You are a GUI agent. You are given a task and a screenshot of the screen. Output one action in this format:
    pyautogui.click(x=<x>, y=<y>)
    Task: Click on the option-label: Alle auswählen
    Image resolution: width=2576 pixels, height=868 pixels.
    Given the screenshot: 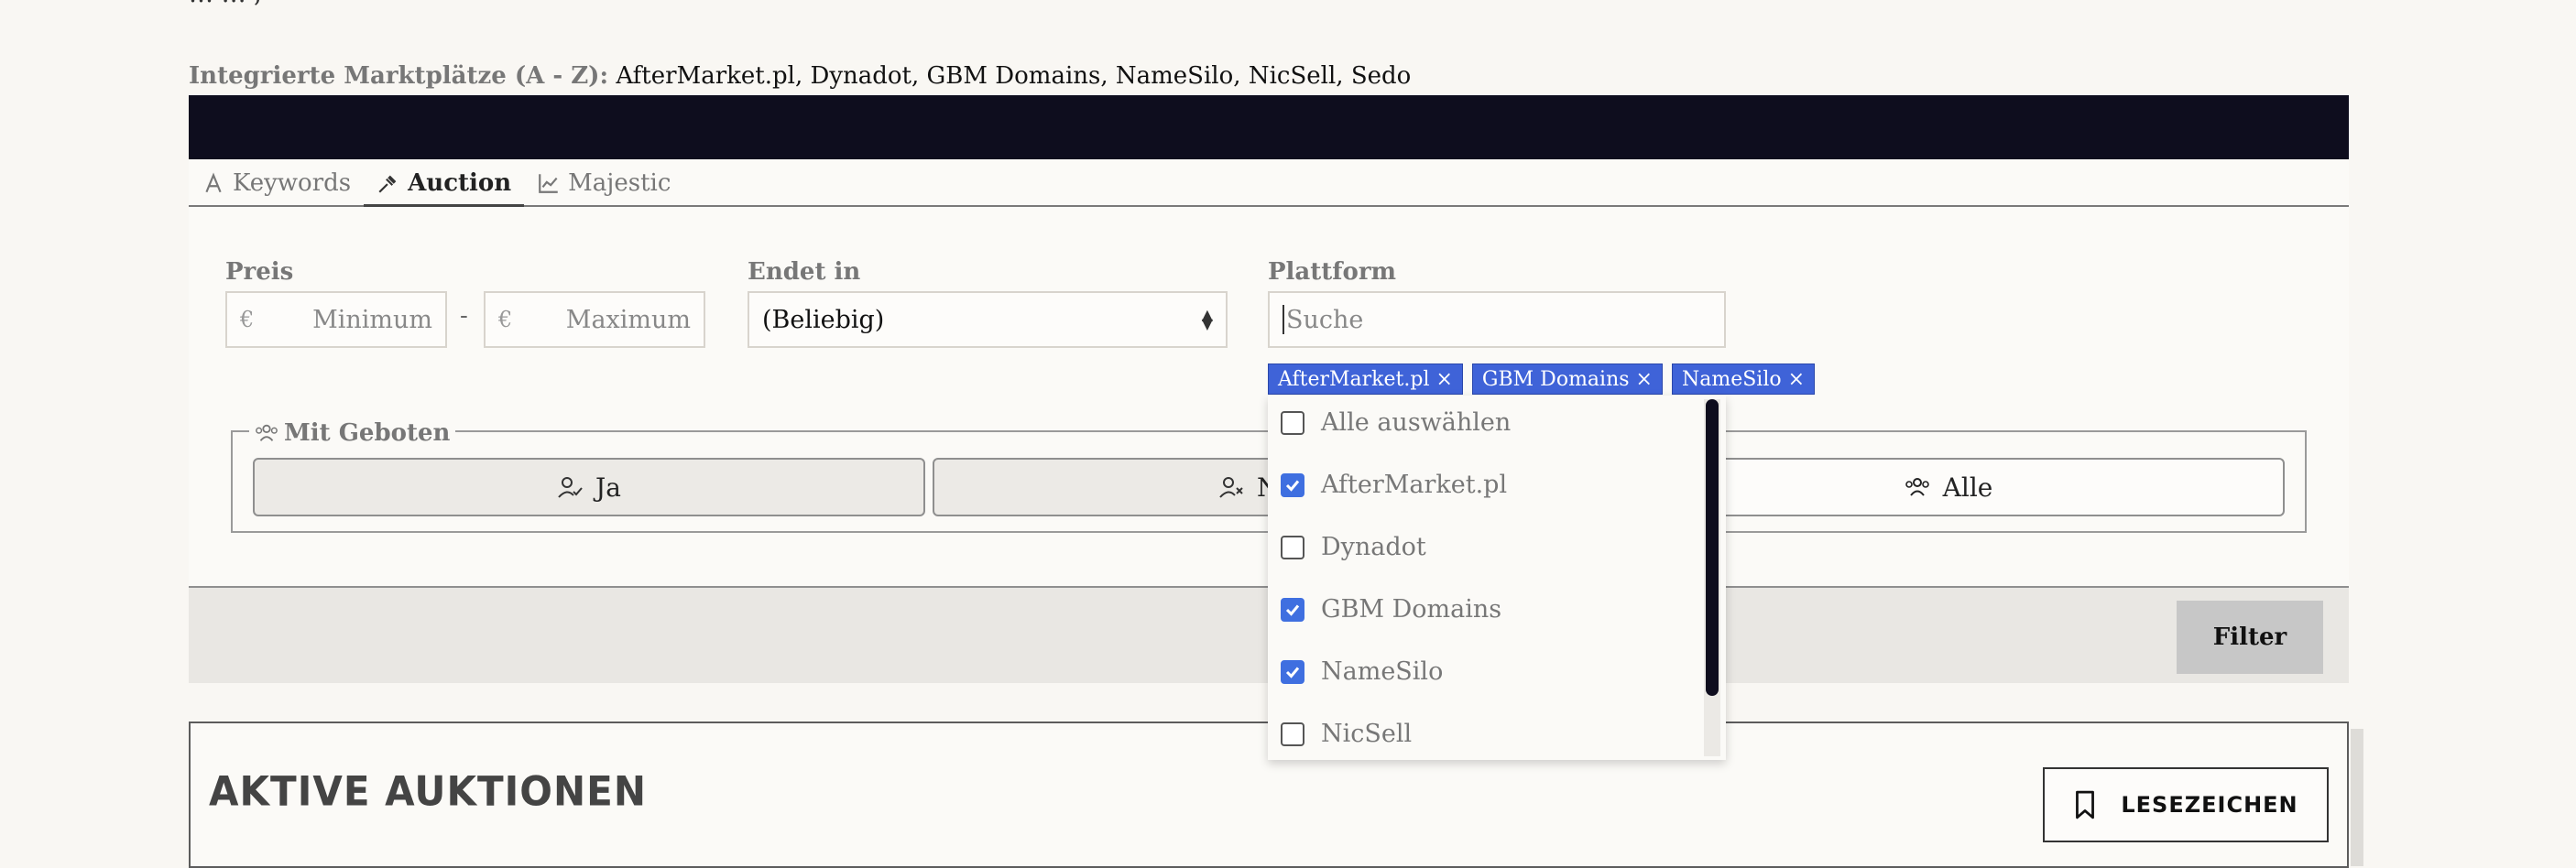 What is the action you would take?
    pyautogui.click(x=1417, y=423)
    